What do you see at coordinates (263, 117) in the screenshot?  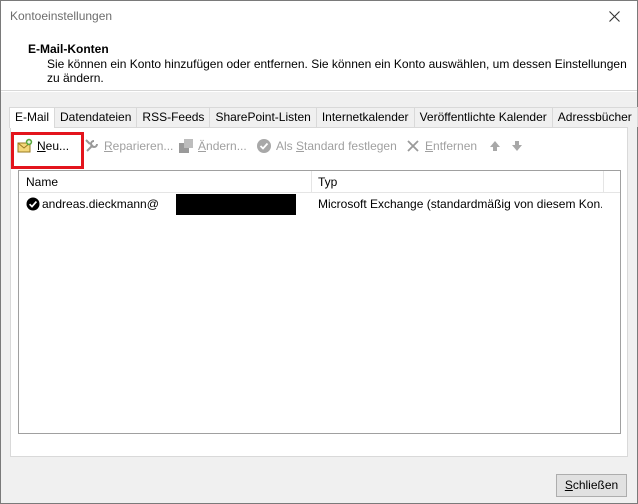 I see `tab-sharepoint-lists: SharePoint-Listen` at bounding box center [263, 117].